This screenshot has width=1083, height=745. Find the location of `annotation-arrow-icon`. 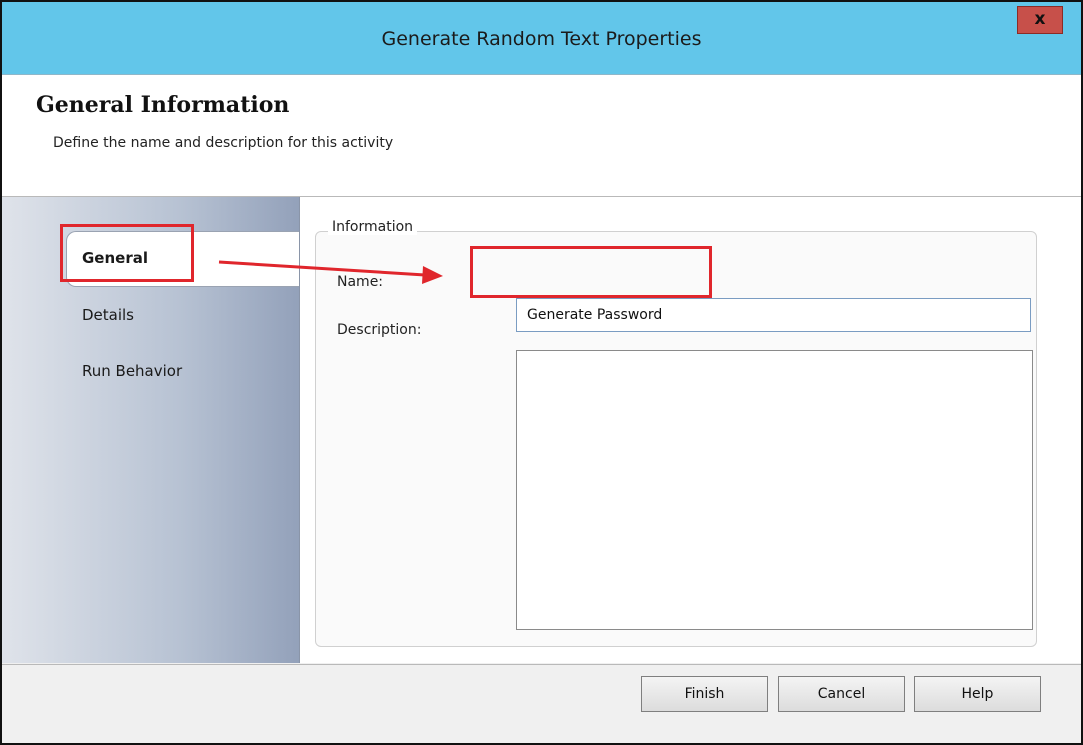

annotation-arrow-icon is located at coordinates (330, 272).